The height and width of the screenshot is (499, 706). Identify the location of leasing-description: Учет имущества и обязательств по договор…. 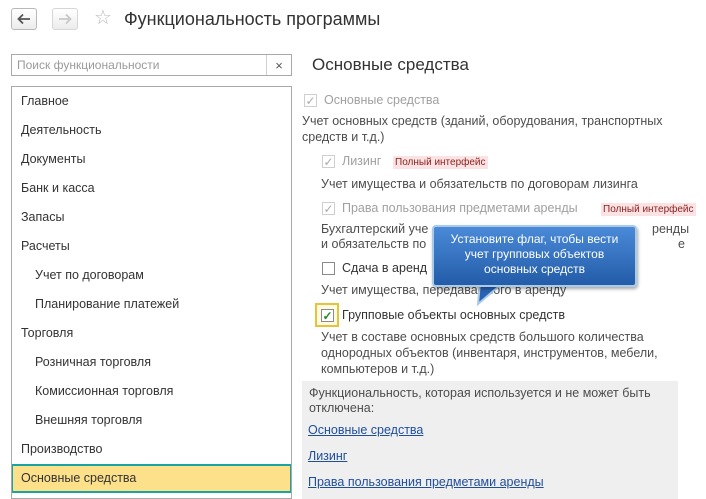
(479, 184).